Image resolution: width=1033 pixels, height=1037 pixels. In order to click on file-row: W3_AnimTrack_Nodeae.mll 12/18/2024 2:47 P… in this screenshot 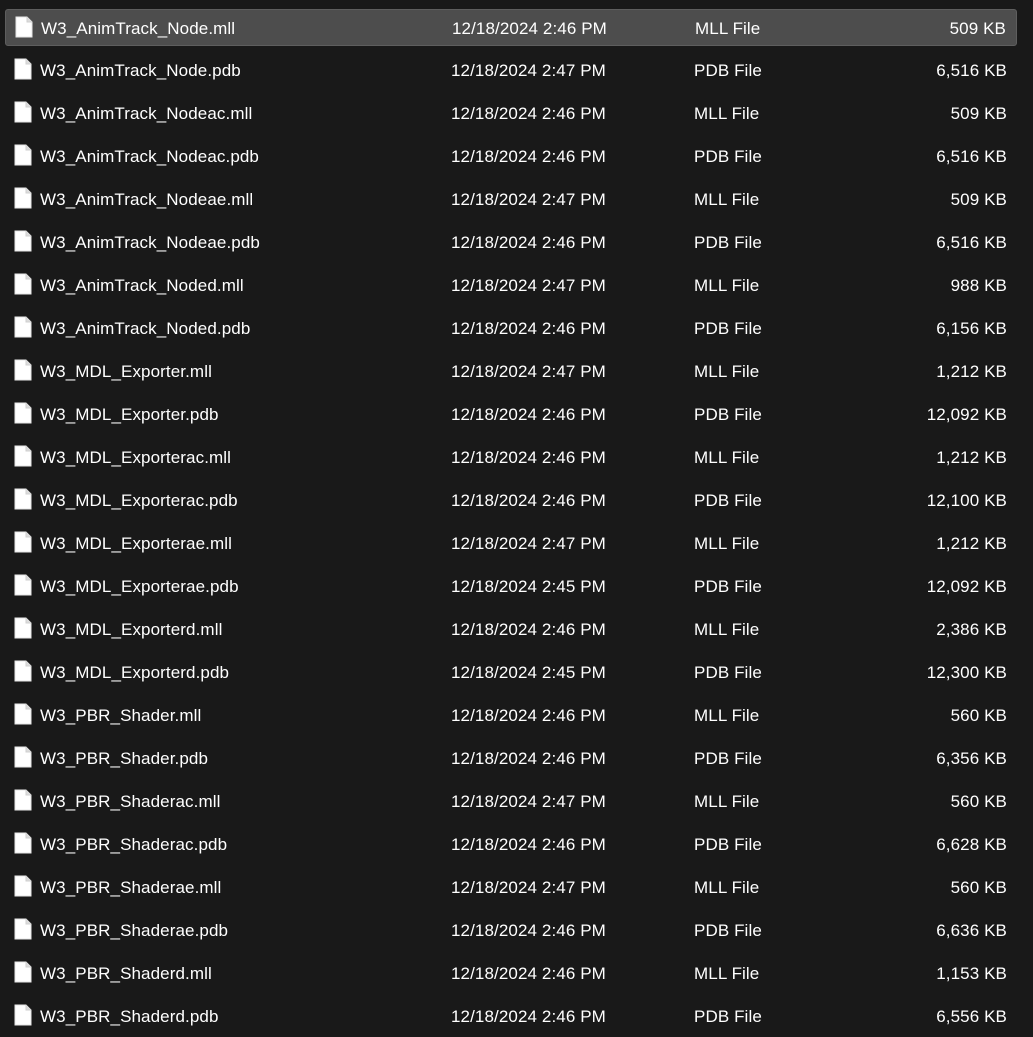, I will do `click(511, 199)`.